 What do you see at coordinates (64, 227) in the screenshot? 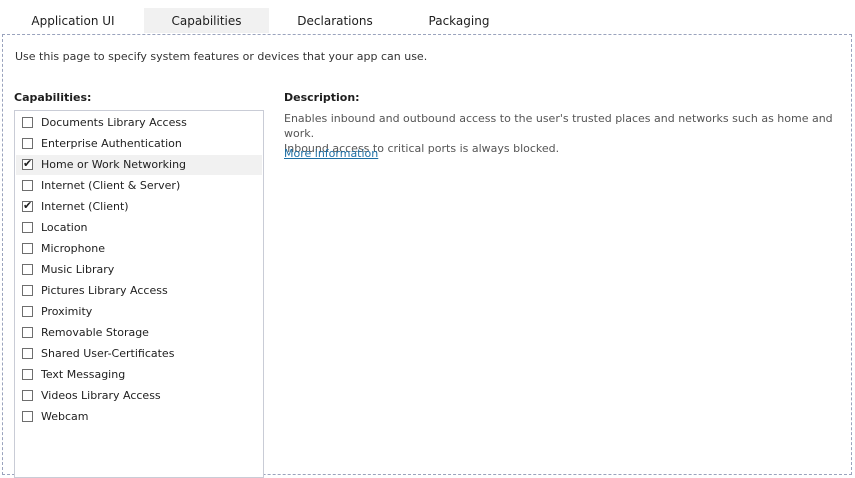
I see `capability-label: Location` at bounding box center [64, 227].